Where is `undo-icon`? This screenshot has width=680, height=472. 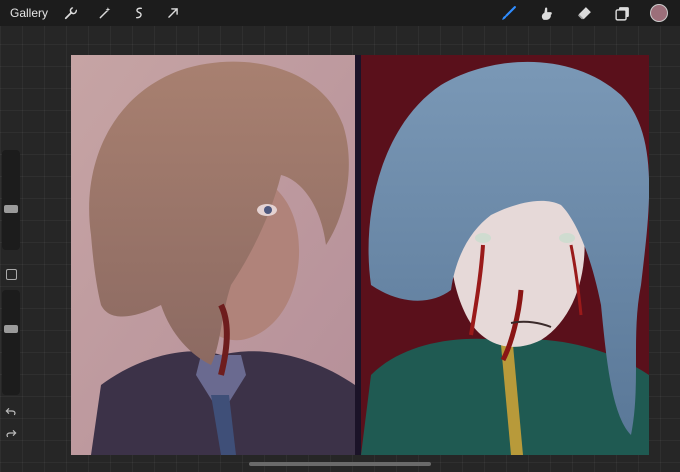 undo-icon is located at coordinates (11, 411).